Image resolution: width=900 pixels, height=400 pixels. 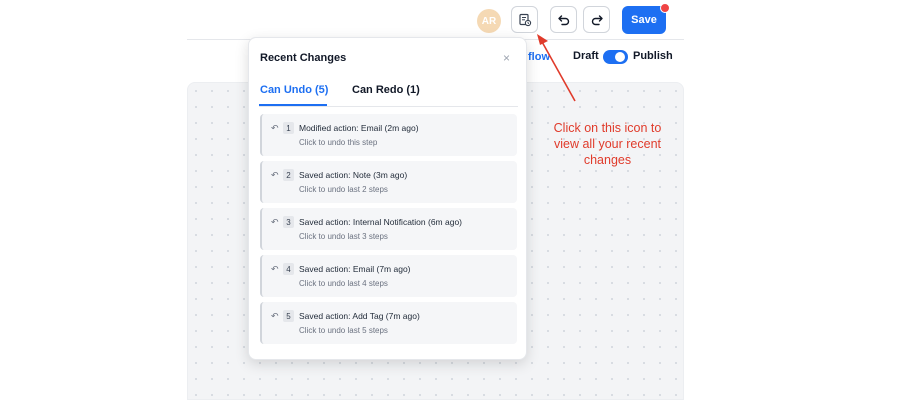 What do you see at coordinates (665, 8) in the screenshot?
I see `notification-dot` at bounding box center [665, 8].